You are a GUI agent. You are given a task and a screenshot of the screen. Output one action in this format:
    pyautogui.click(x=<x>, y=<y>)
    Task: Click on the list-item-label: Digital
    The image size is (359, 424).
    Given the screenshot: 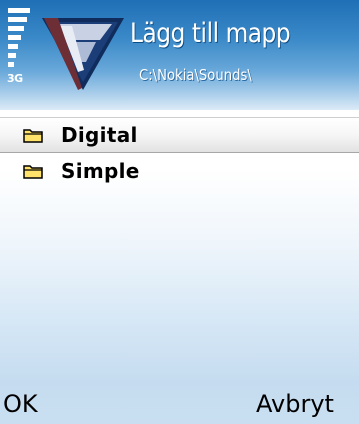 What is the action you would take?
    pyautogui.click(x=99, y=135)
    